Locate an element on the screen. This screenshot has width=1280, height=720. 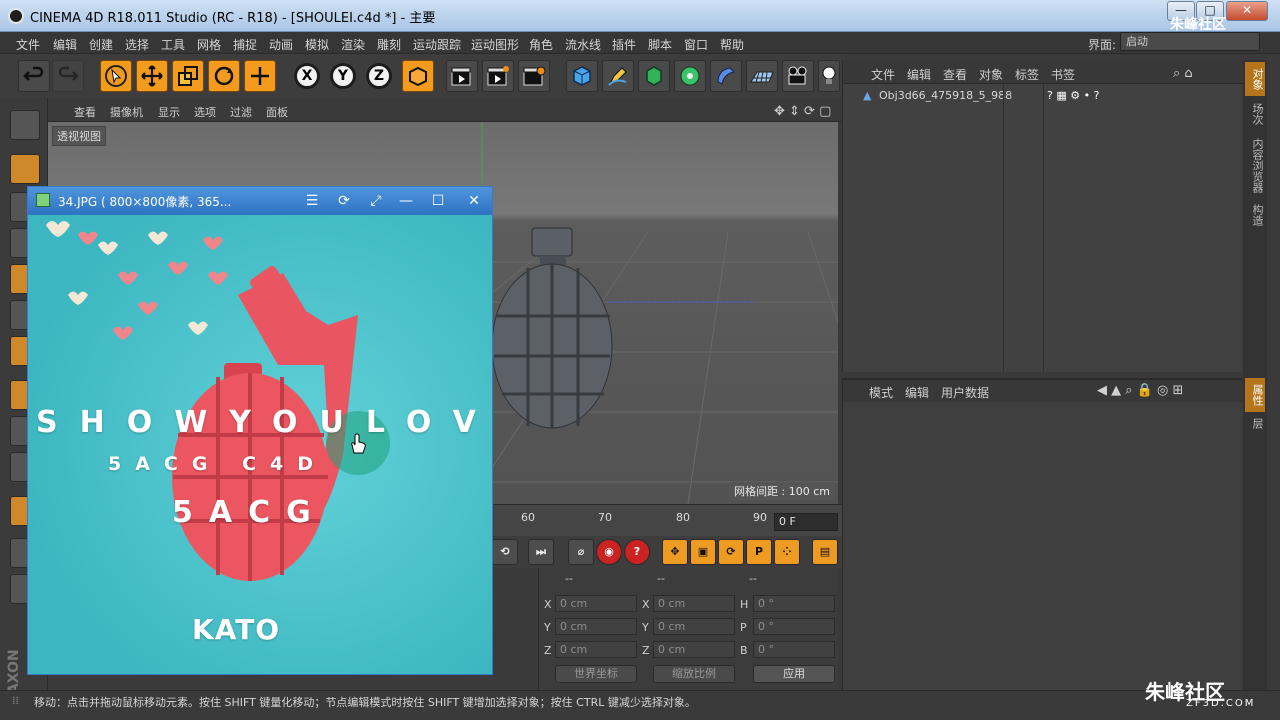
om-menu-edit: 编辑 is located at coordinates (919, 74).